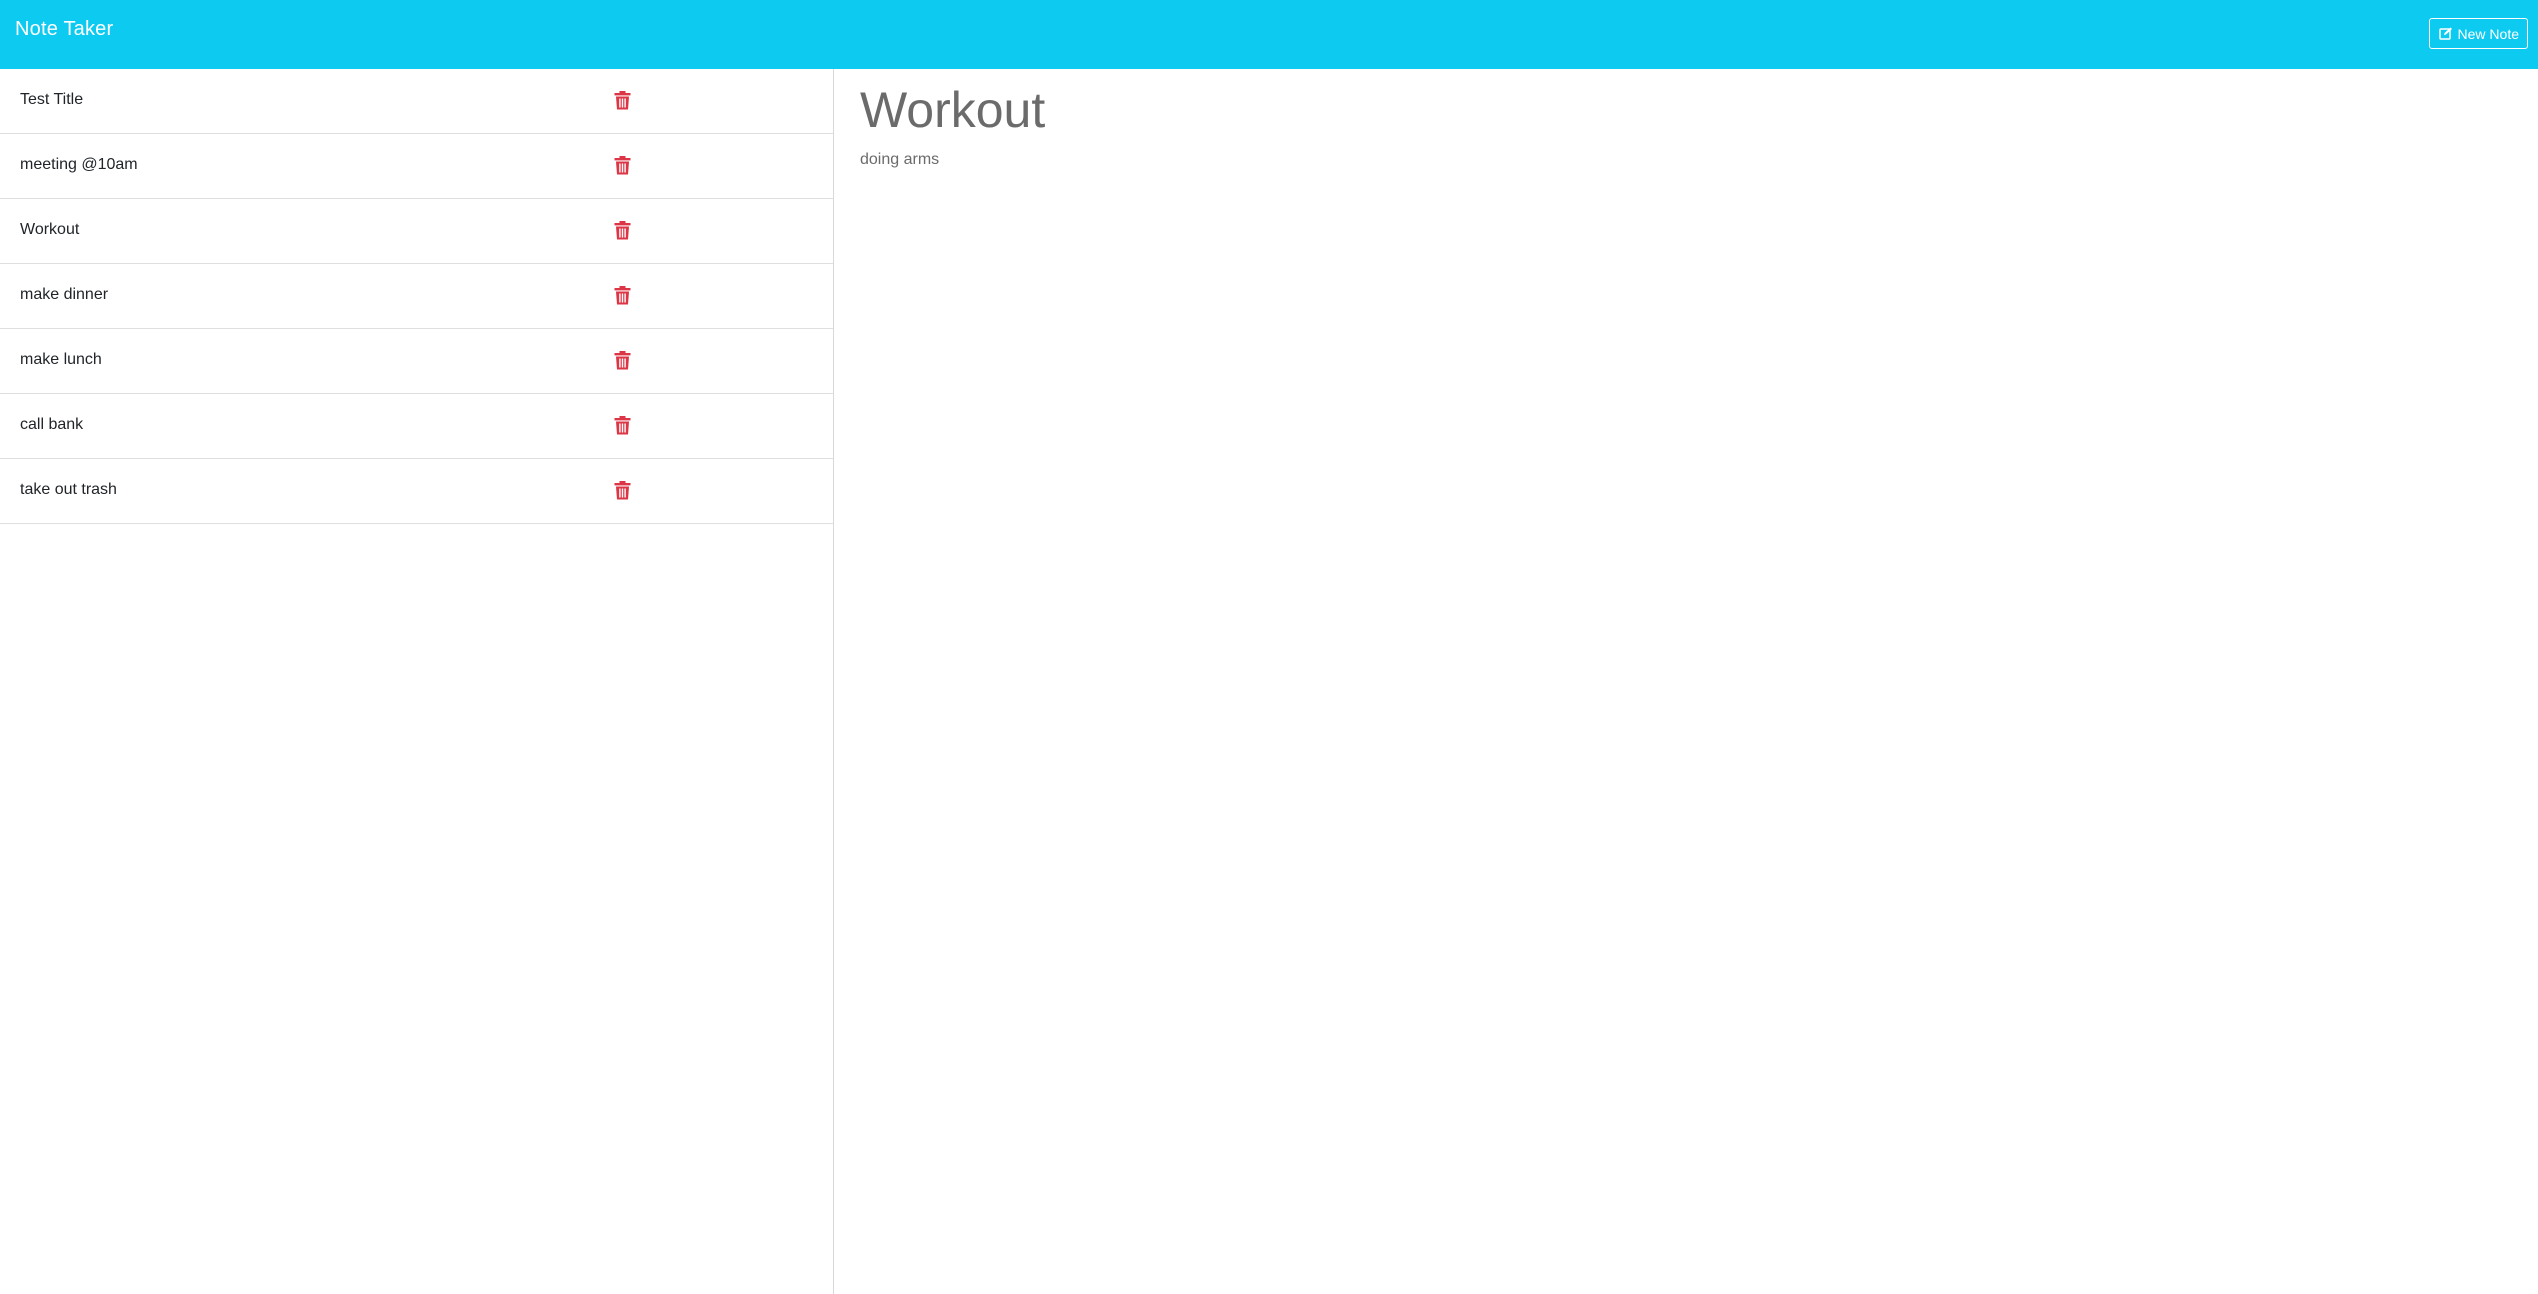  I want to click on note-list-item-title: make dinner, so click(64, 295).